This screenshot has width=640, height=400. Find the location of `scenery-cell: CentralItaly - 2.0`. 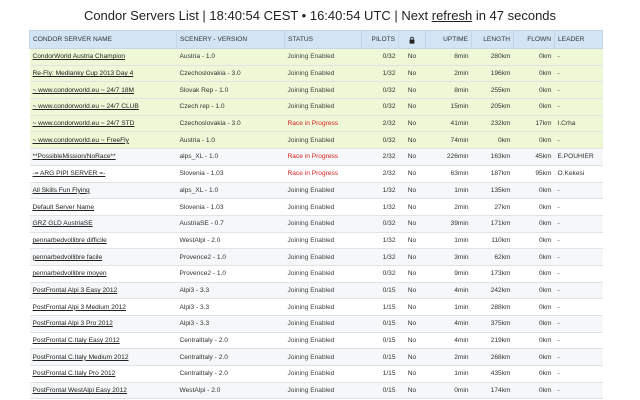

scenery-cell: CentralItaly - 2.0 is located at coordinates (230, 341).